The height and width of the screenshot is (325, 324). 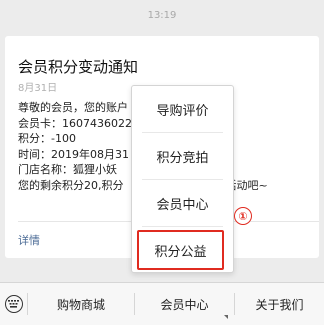 What do you see at coordinates (78, 67) in the screenshot?
I see `notification-title: 会员积分变动通知` at bounding box center [78, 67].